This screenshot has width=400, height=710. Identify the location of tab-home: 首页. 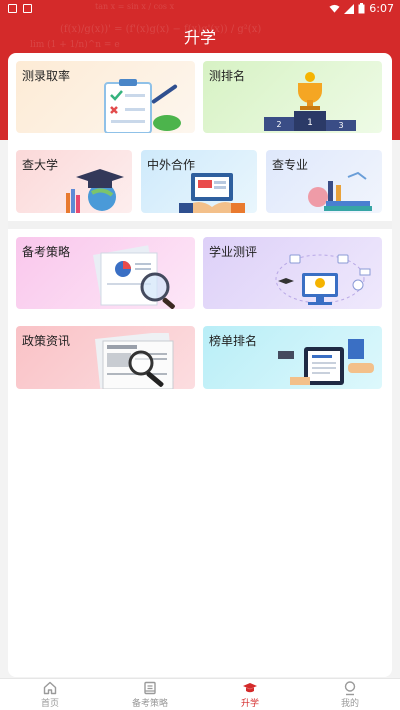
(50, 694).